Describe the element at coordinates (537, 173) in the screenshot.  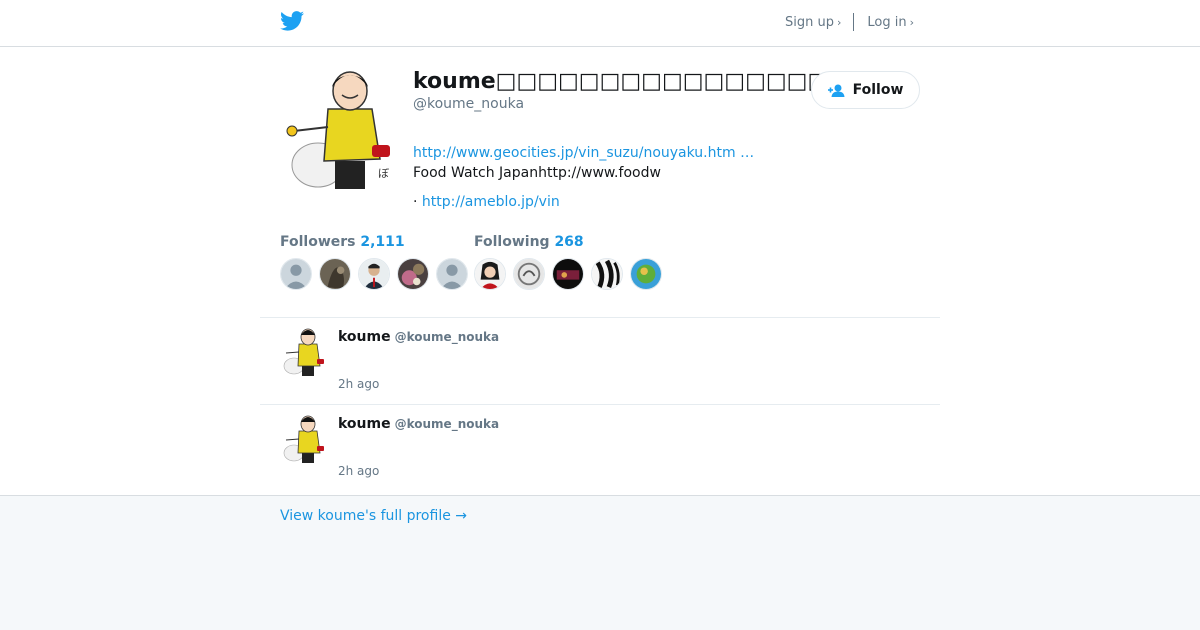
I see `bio-text: Food Watch Japanhttp://www.foodw` at that location.